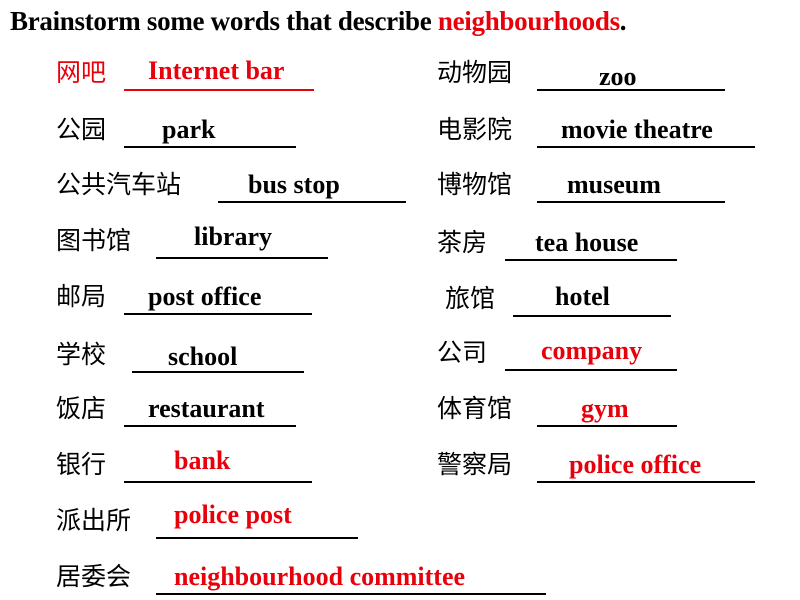 The width and height of the screenshot is (800, 600). Describe the element at coordinates (475, 72) in the screenshot. I see `chinese-term: 动物园` at that location.